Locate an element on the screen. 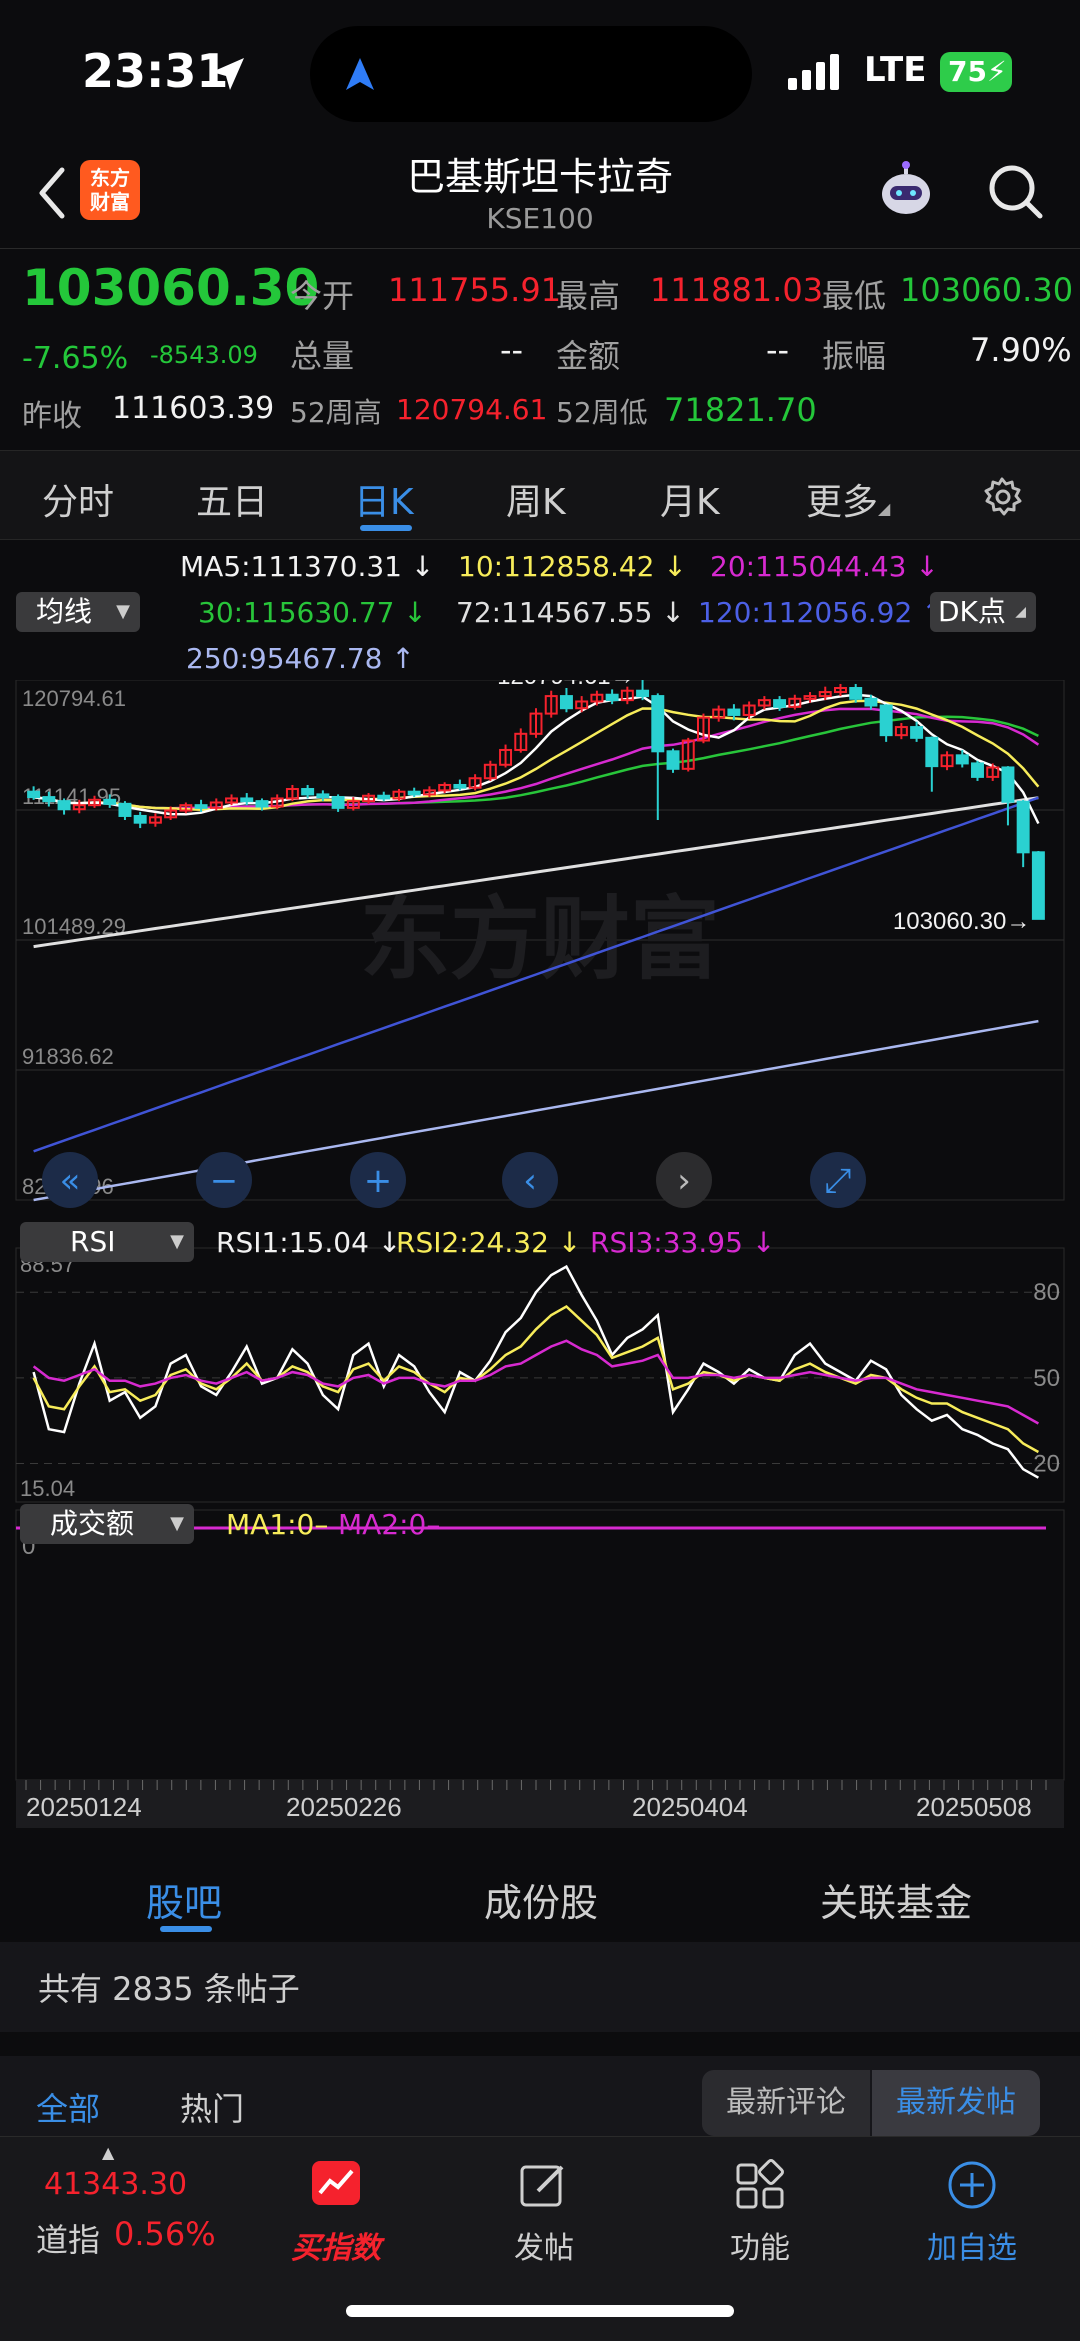 This screenshot has height=2341, width=1080. add-circle-icon is located at coordinates (972, 2189).